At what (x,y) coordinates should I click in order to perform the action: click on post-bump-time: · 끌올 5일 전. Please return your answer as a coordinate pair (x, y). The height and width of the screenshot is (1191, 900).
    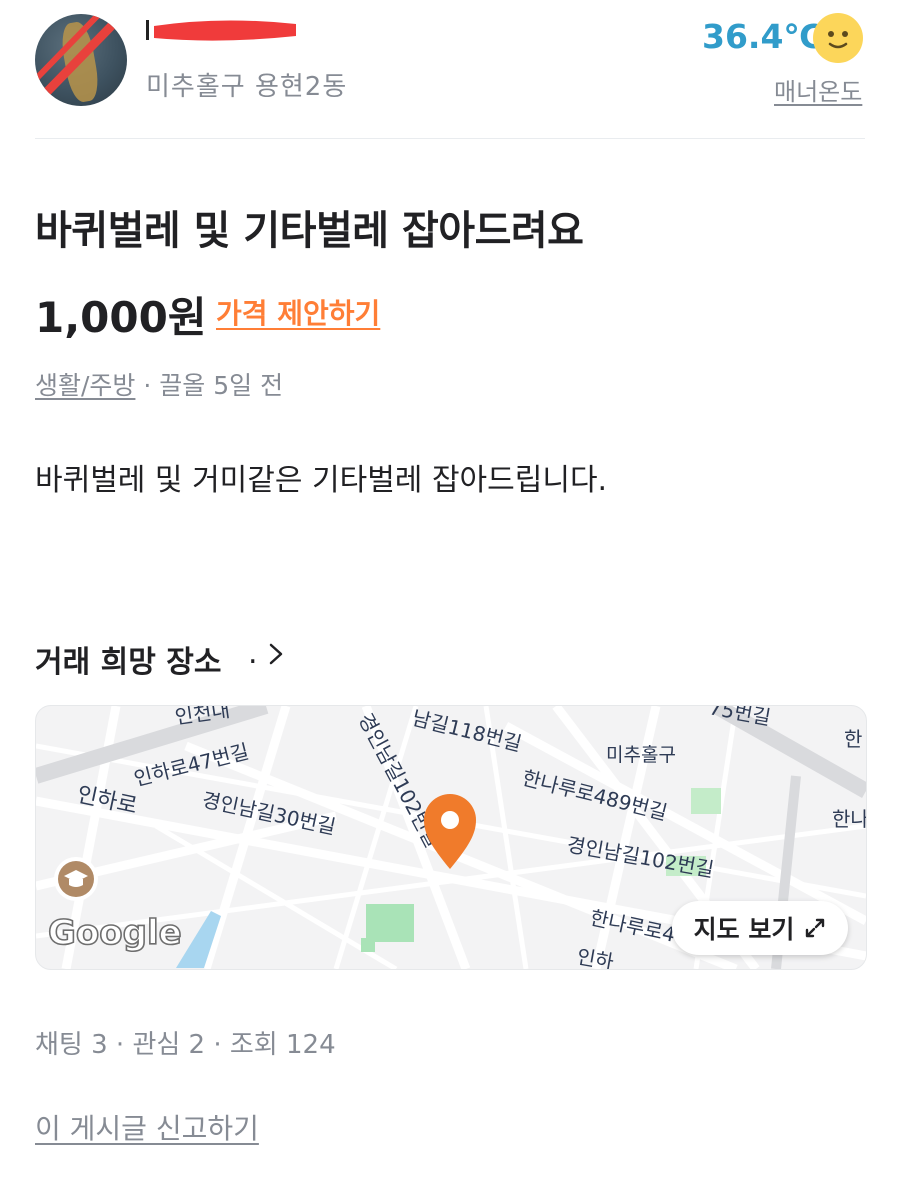
    Looking at the image, I should click on (209, 385).